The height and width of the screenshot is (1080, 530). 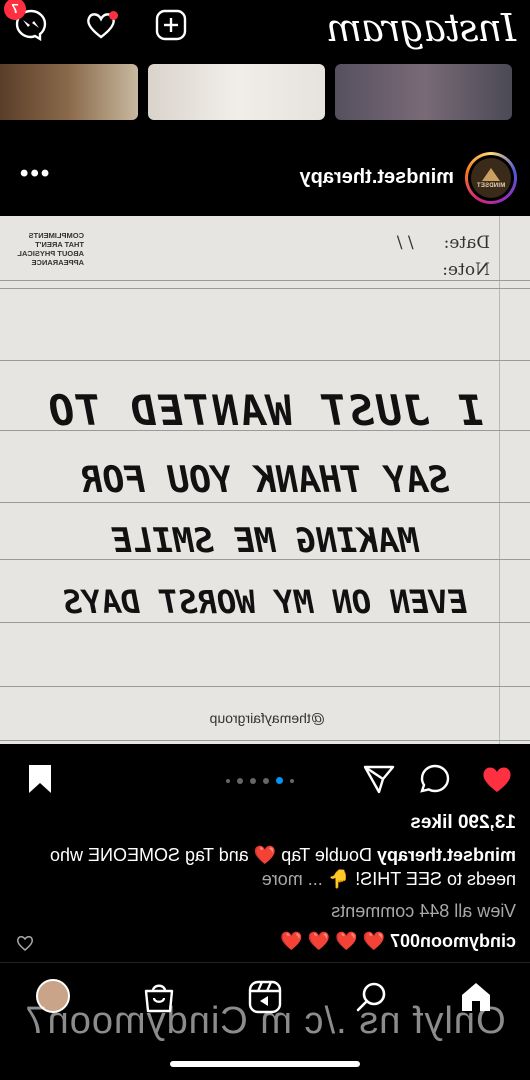 What do you see at coordinates (265, 855) in the screenshot?
I see `red-heart-emoji: ❤️` at bounding box center [265, 855].